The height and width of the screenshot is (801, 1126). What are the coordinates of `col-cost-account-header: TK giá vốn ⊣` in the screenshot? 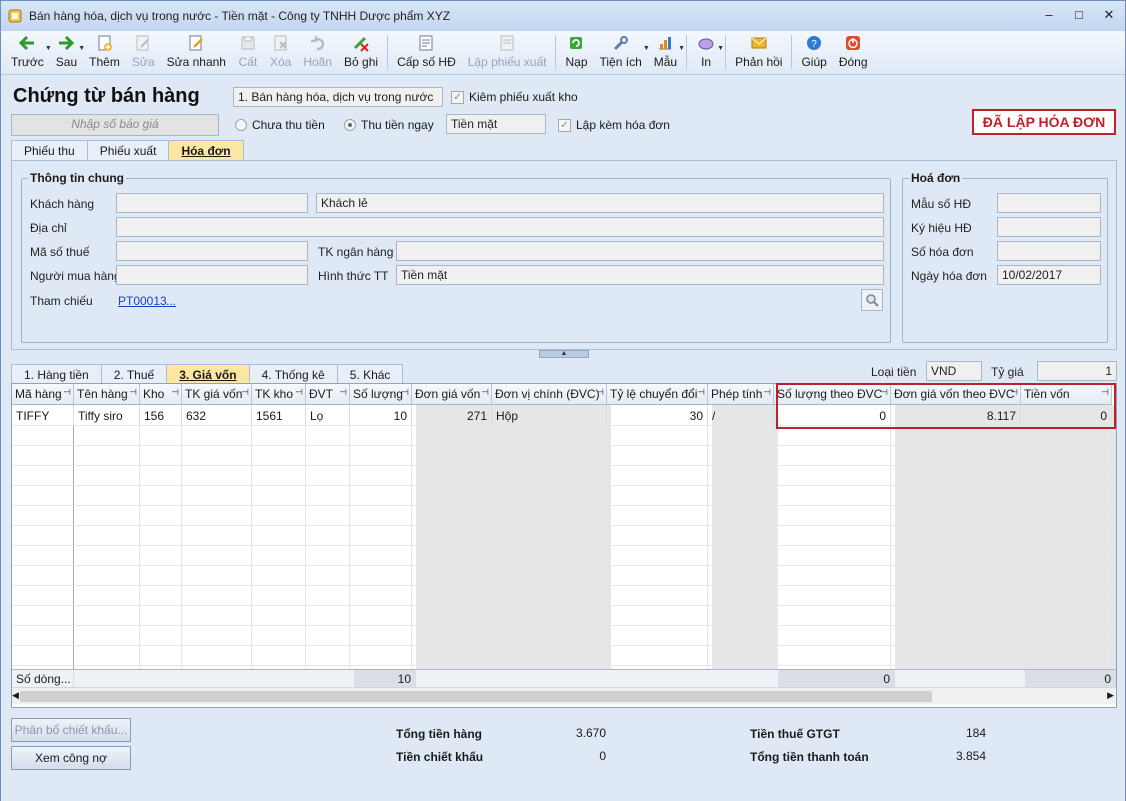 It's located at (217, 394).